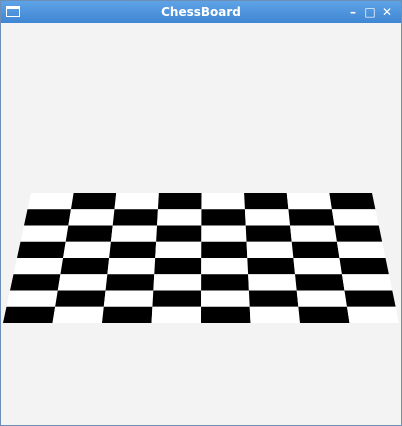 The image size is (402, 426). I want to click on maximize-button: □, so click(370, 12).